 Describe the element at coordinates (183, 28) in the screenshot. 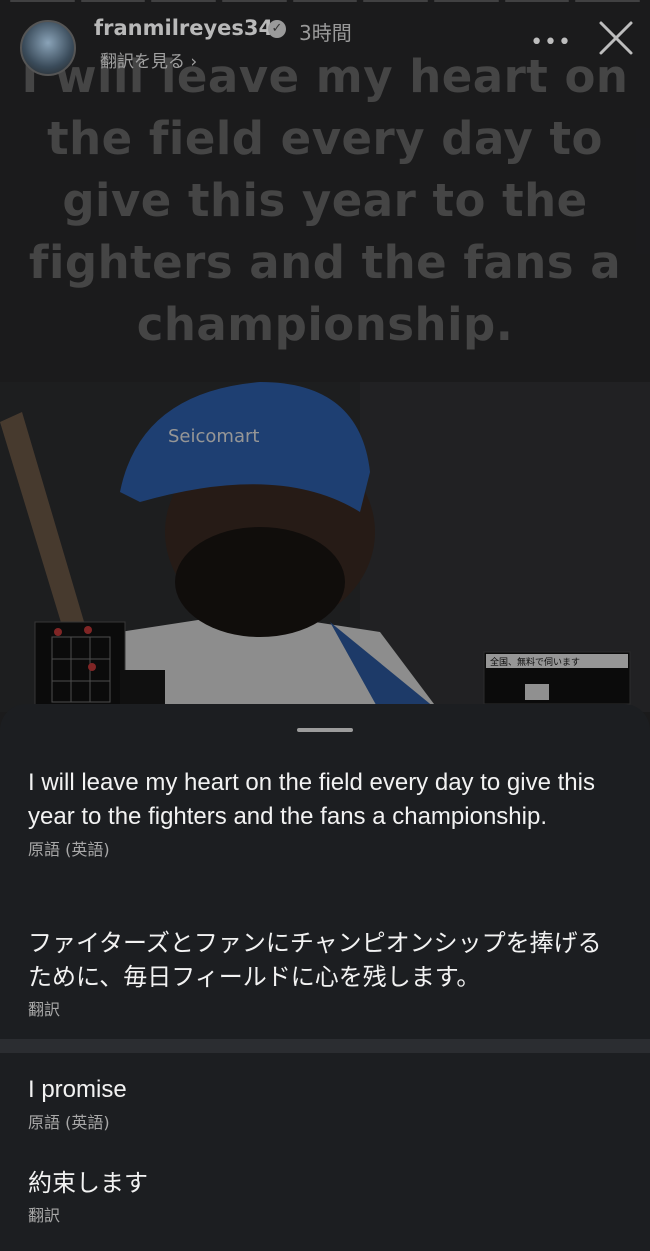

I see `username: franmilreyes34` at that location.